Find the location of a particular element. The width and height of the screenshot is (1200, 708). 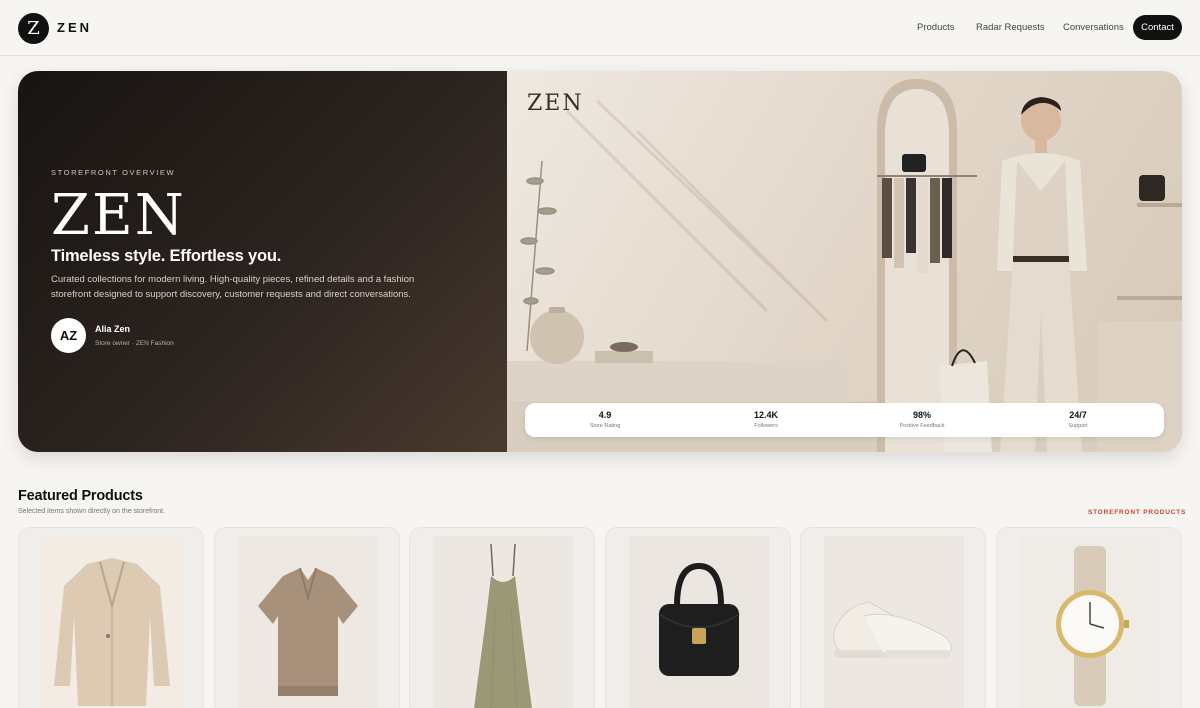

stat-value: 4.9 is located at coordinates (605, 415).